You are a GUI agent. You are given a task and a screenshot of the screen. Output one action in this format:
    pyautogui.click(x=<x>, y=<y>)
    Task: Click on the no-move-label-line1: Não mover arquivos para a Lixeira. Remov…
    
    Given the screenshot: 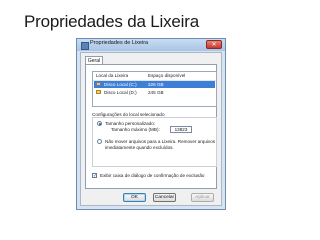 What is the action you would take?
    pyautogui.click(x=160, y=141)
    